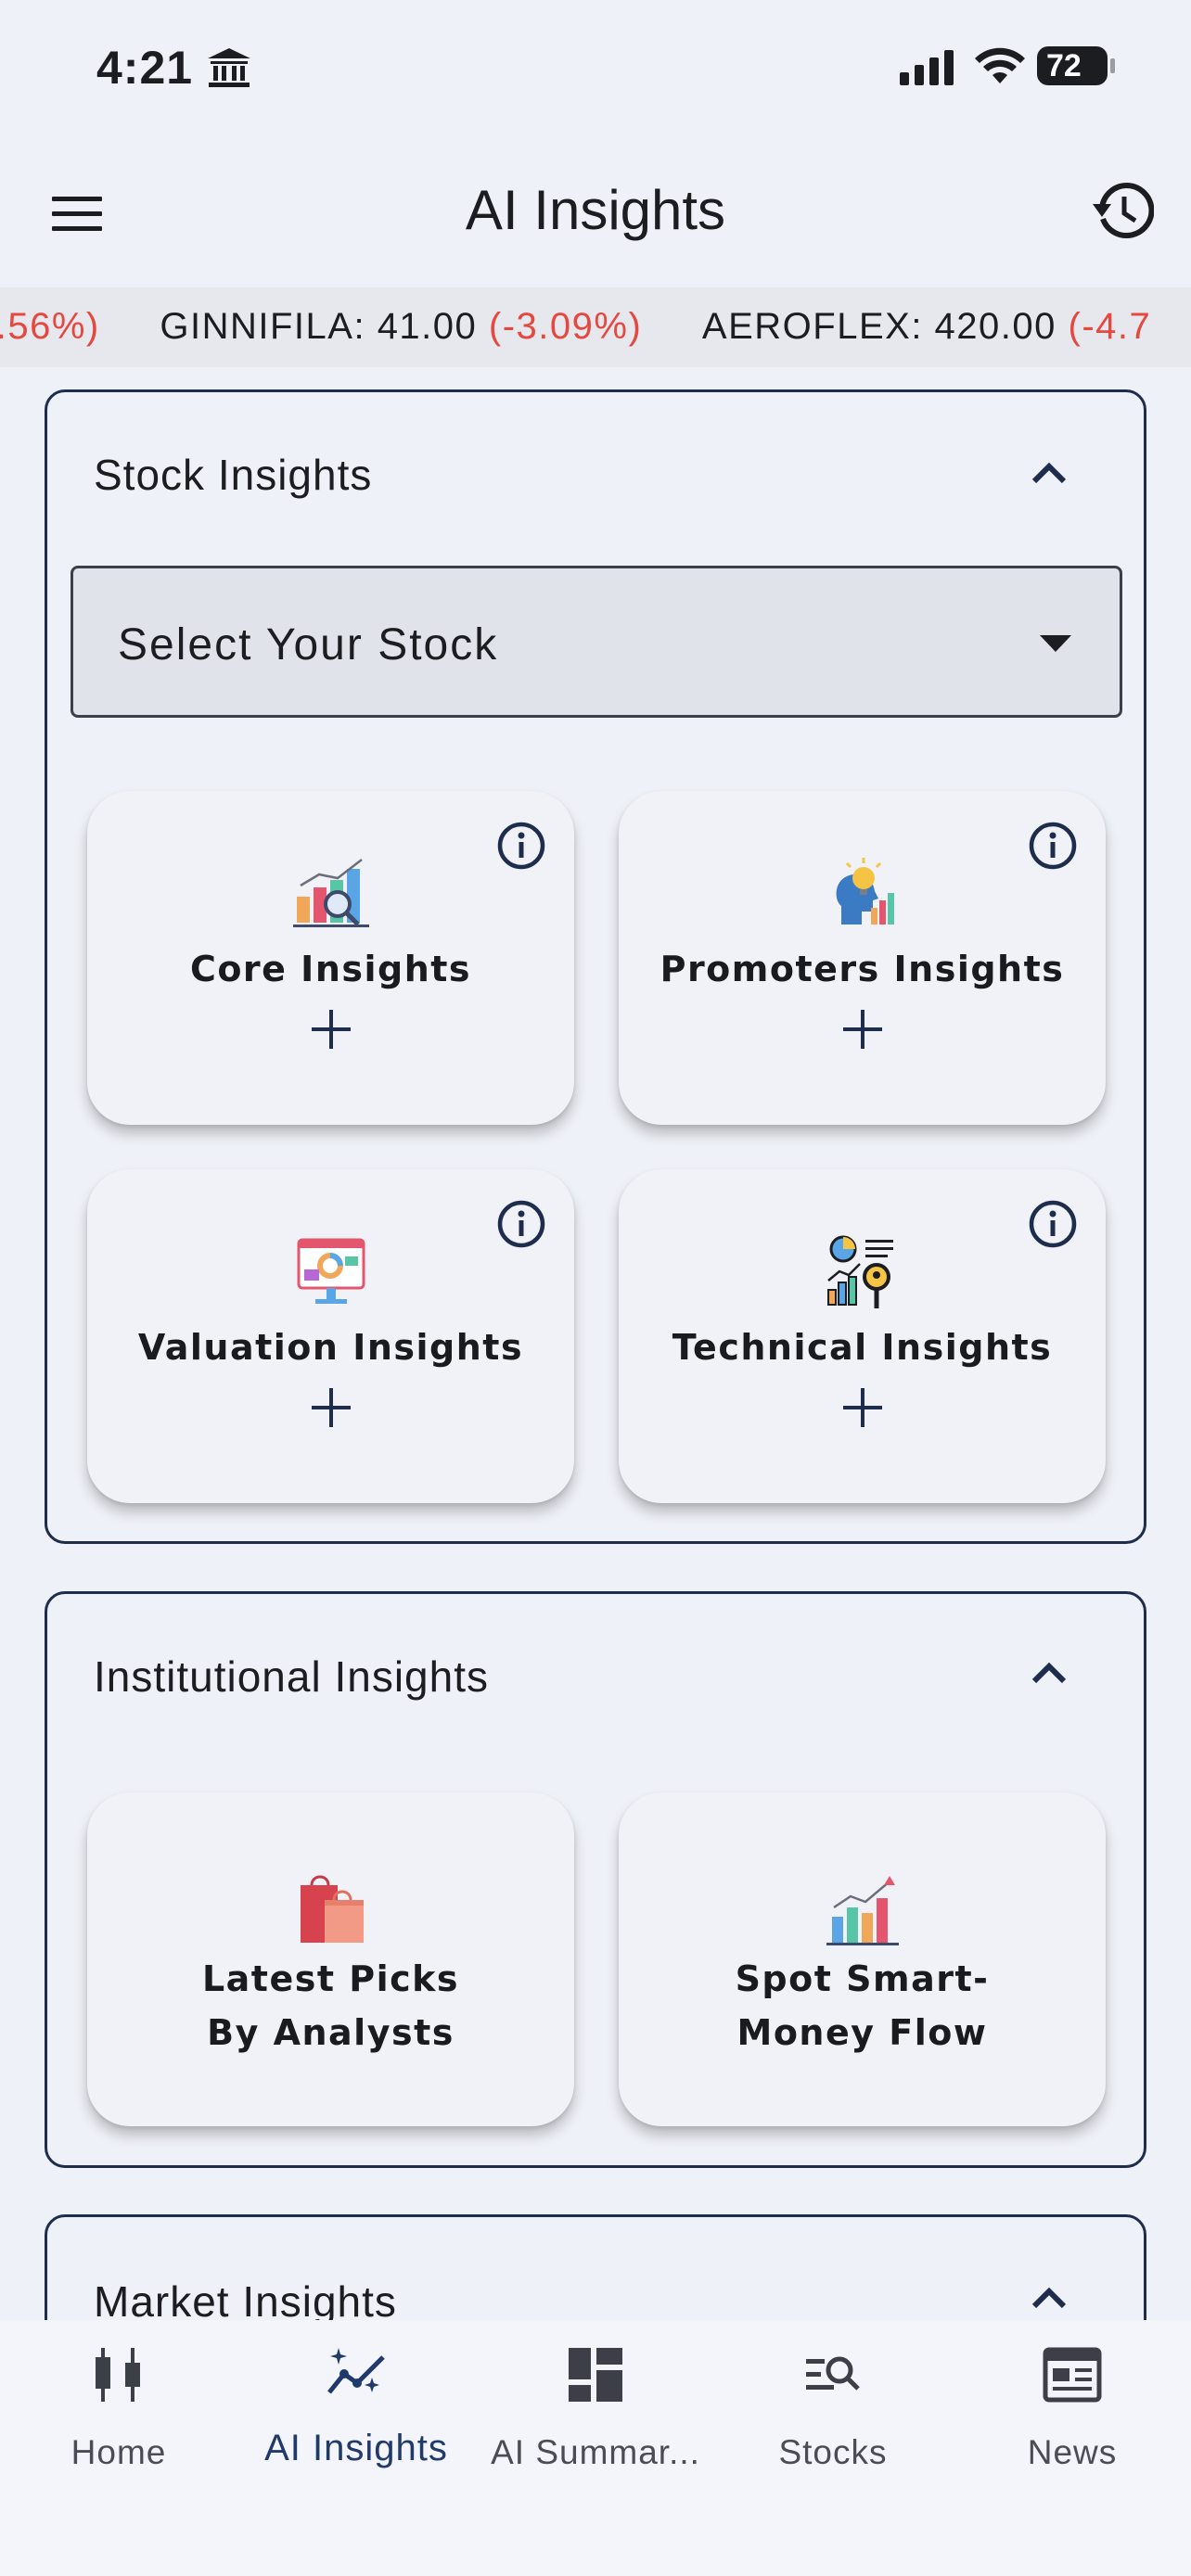 The height and width of the screenshot is (2576, 1191). What do you see at coordinates (118, 2375) in the screenshot?
I see `candlestick-icon` at bounding box center [118, 2375].